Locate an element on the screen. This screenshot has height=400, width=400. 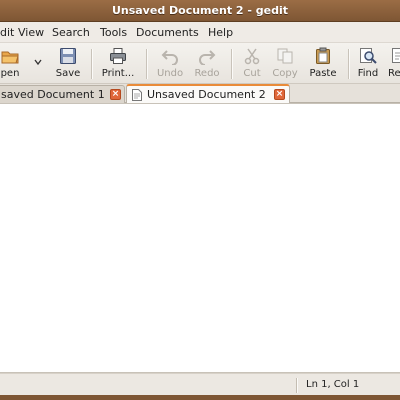
find-label: Find is located at coordinates (368, 73).